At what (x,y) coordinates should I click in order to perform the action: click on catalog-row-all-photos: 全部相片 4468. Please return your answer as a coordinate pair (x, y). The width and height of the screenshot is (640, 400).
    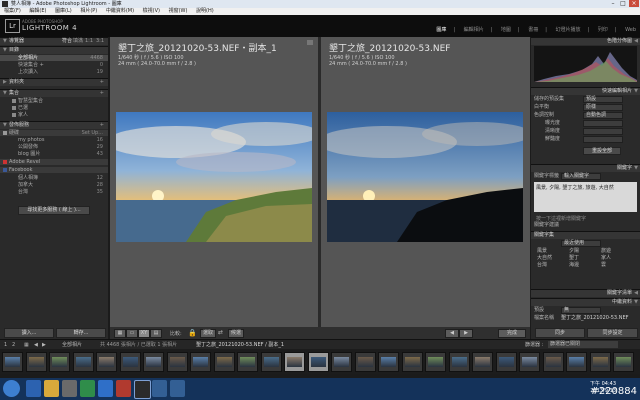
    Looking at the image, I should click on (54, 58).